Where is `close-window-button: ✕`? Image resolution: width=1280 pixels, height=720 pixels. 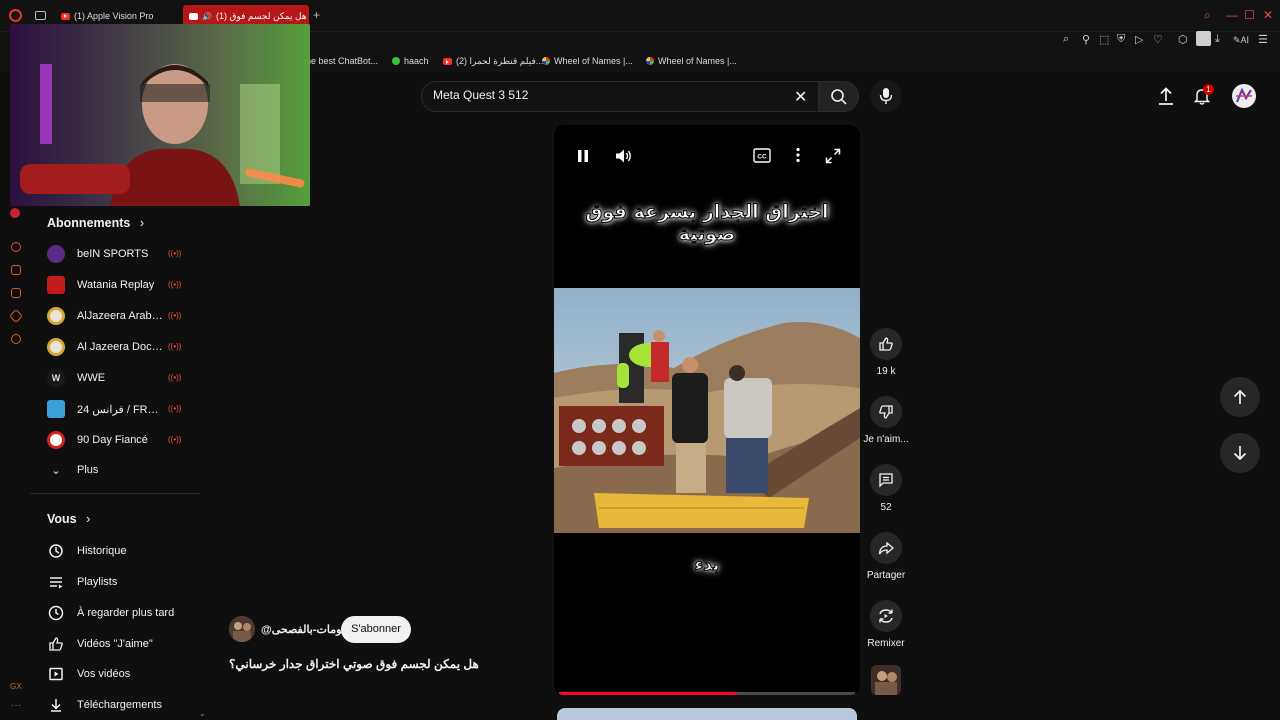 close-window-button: ✕ is located at coordinates (1268, 15).